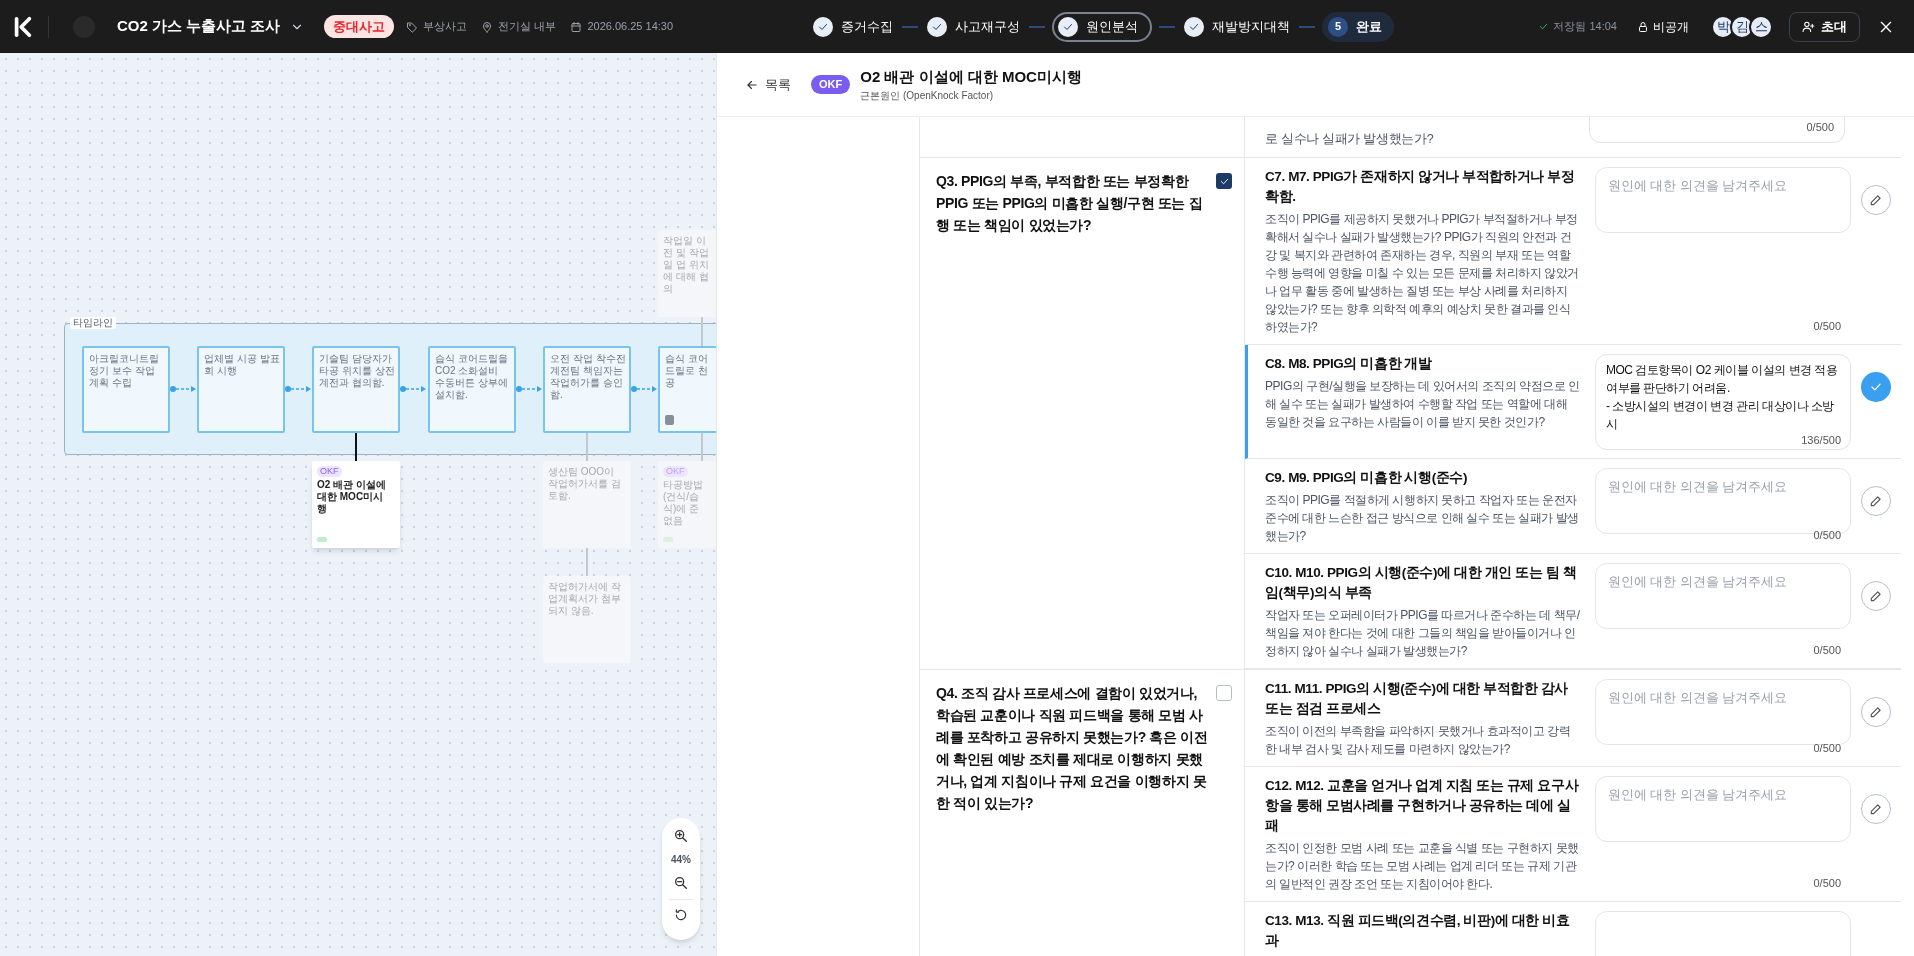  What do you see at coordinates (687, 371) in the screenshot?
I see `node-text: 습식 코어드릴로 천공` at bounding box center [687, 371].